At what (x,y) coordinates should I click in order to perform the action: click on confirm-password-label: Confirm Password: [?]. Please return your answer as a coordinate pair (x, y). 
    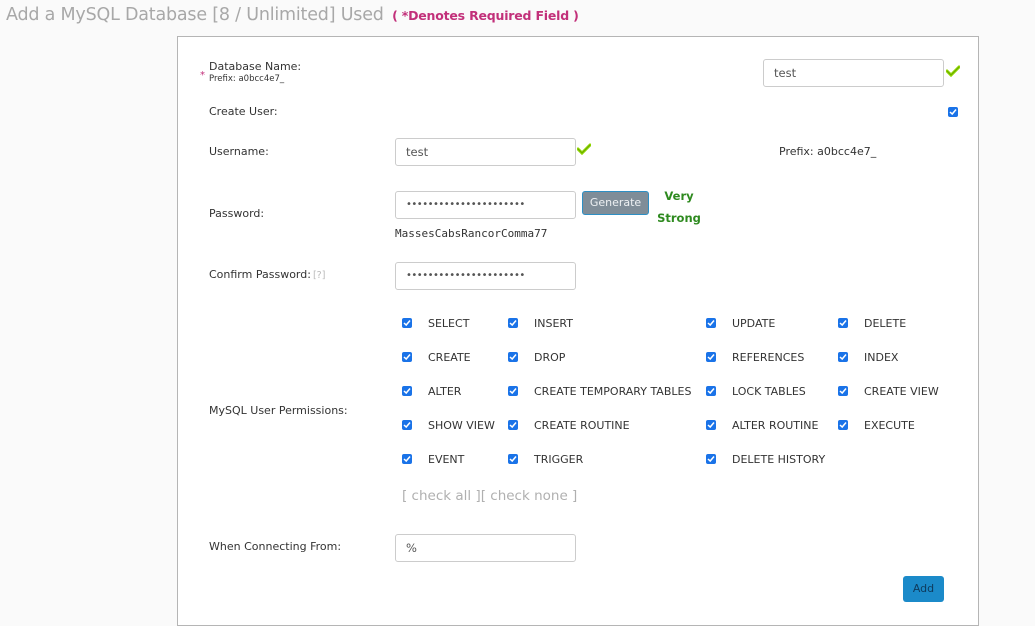
    Looking at the image, I should click on (267, 274).